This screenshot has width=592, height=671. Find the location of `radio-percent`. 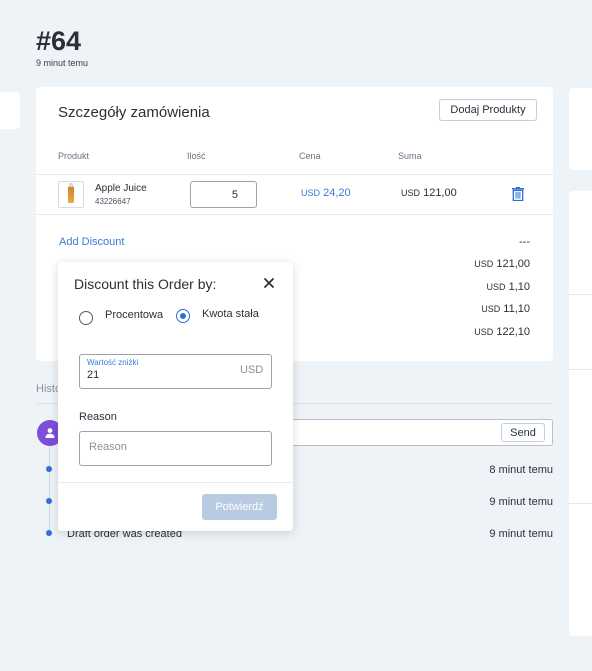

radio-percent is located at coordinates (86, 318).